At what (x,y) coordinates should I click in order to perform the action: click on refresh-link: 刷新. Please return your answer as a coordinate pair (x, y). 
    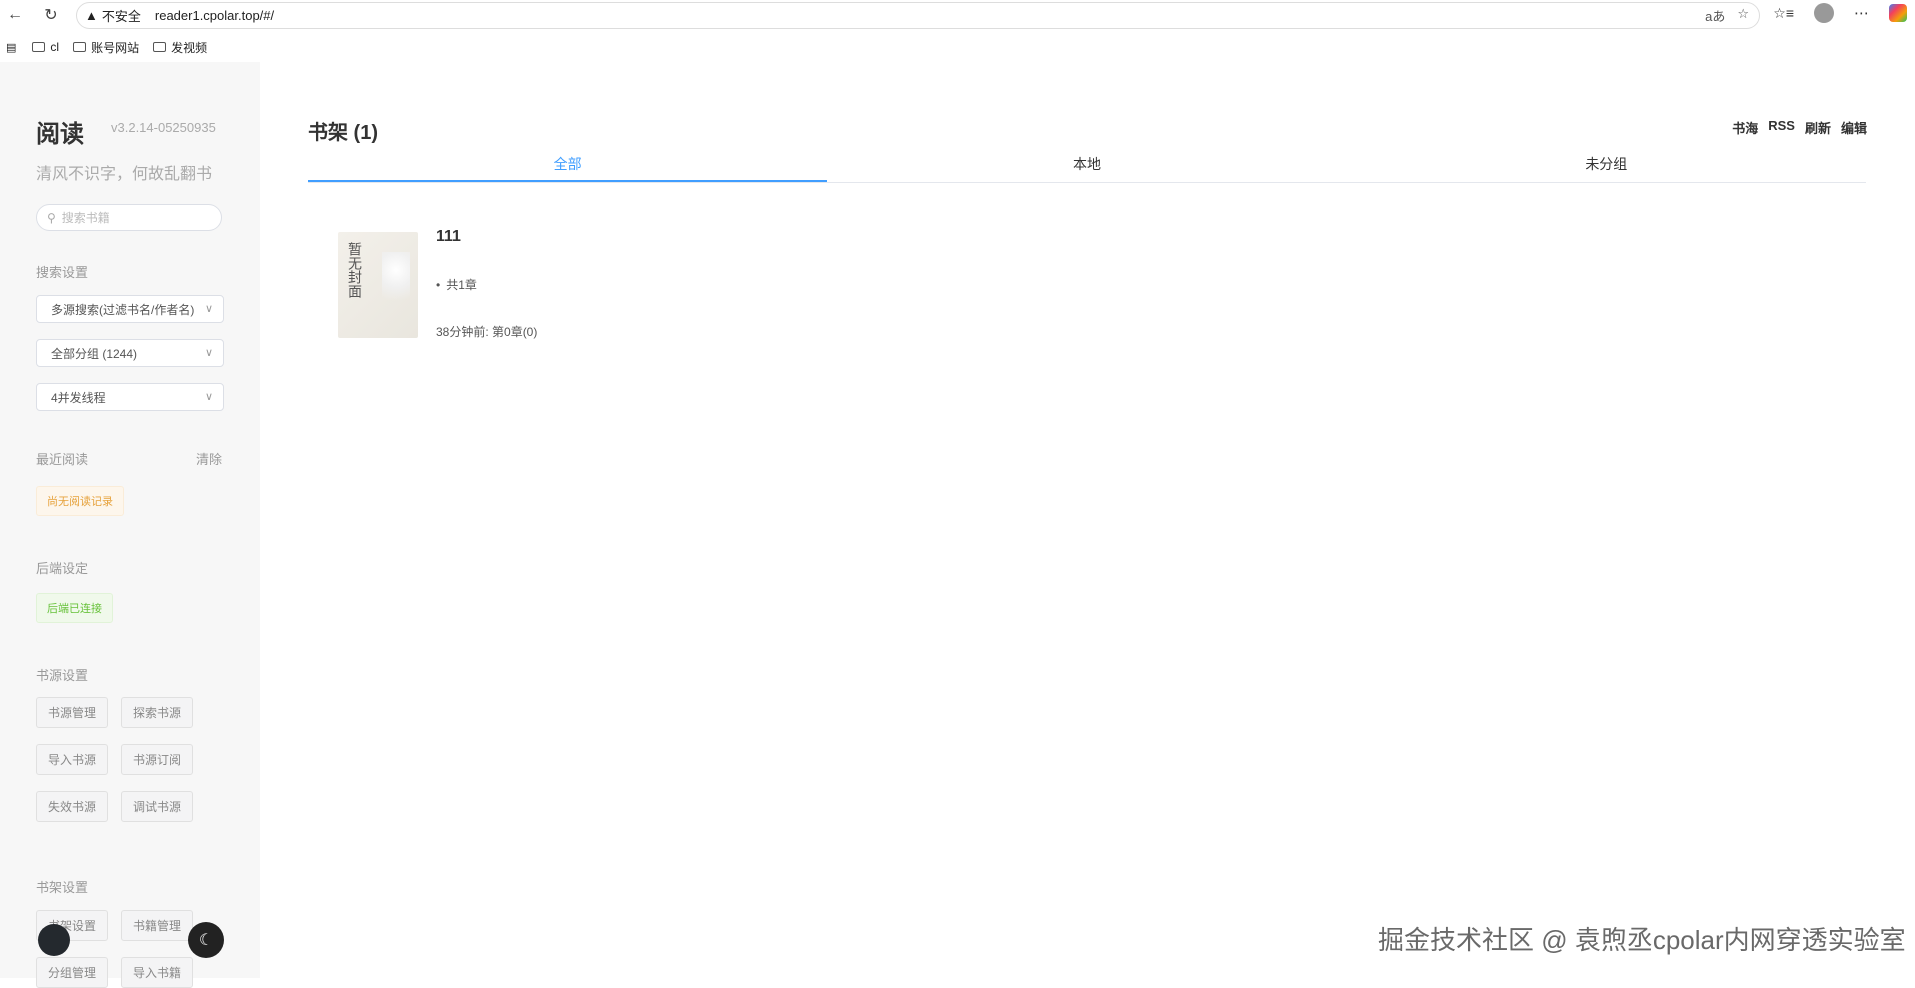
    Looking at the image, I should click on (1818, 127).